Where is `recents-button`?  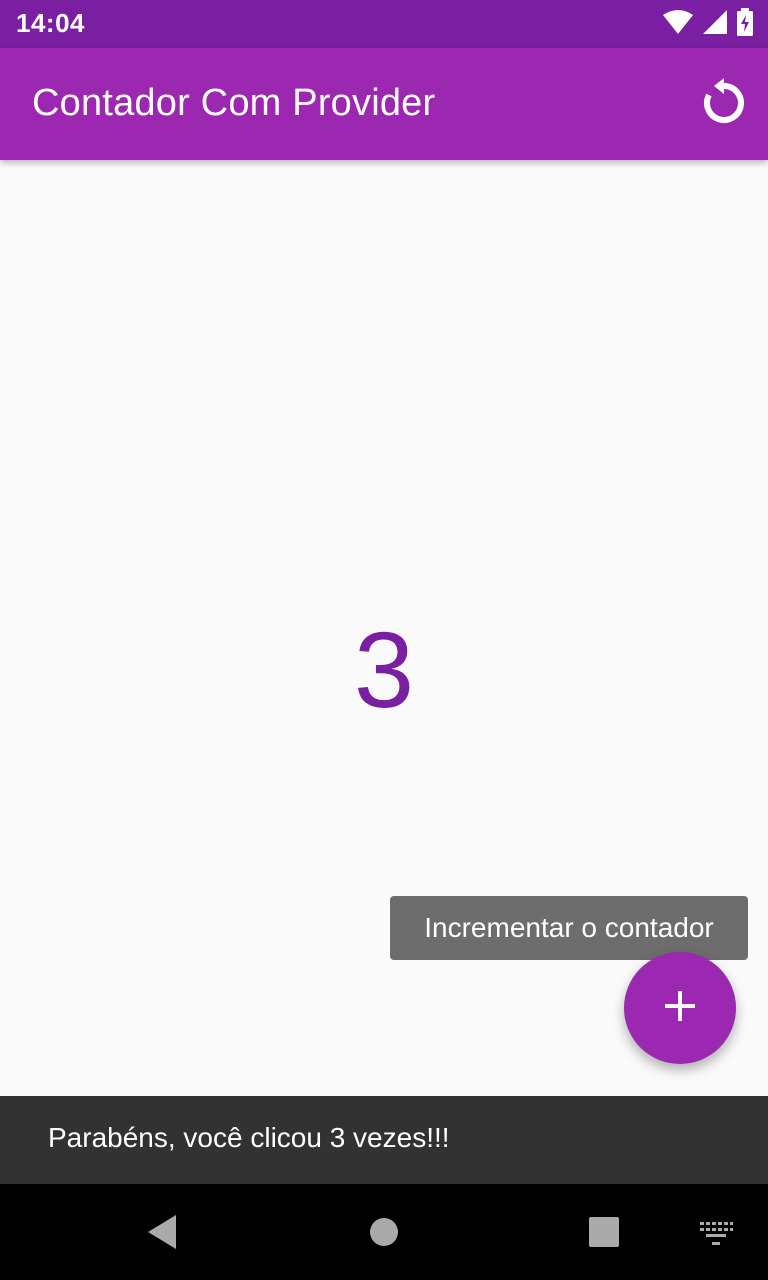
recents-button is located at coordinates (604, 1232).